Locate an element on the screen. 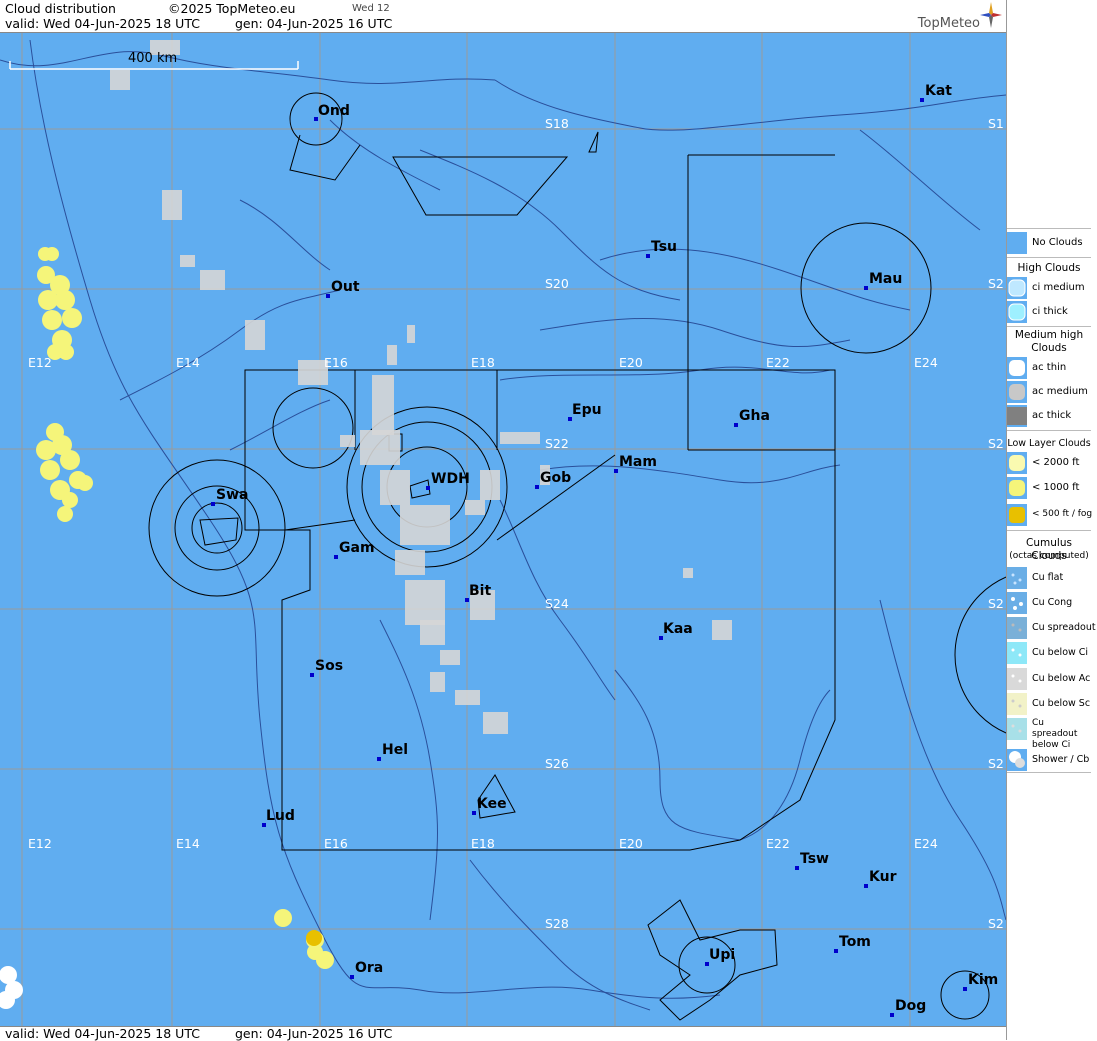 The width and height of the screenshot is (1097, 1041). edge-label-s26: S2 is located at coordinates (996, 763).